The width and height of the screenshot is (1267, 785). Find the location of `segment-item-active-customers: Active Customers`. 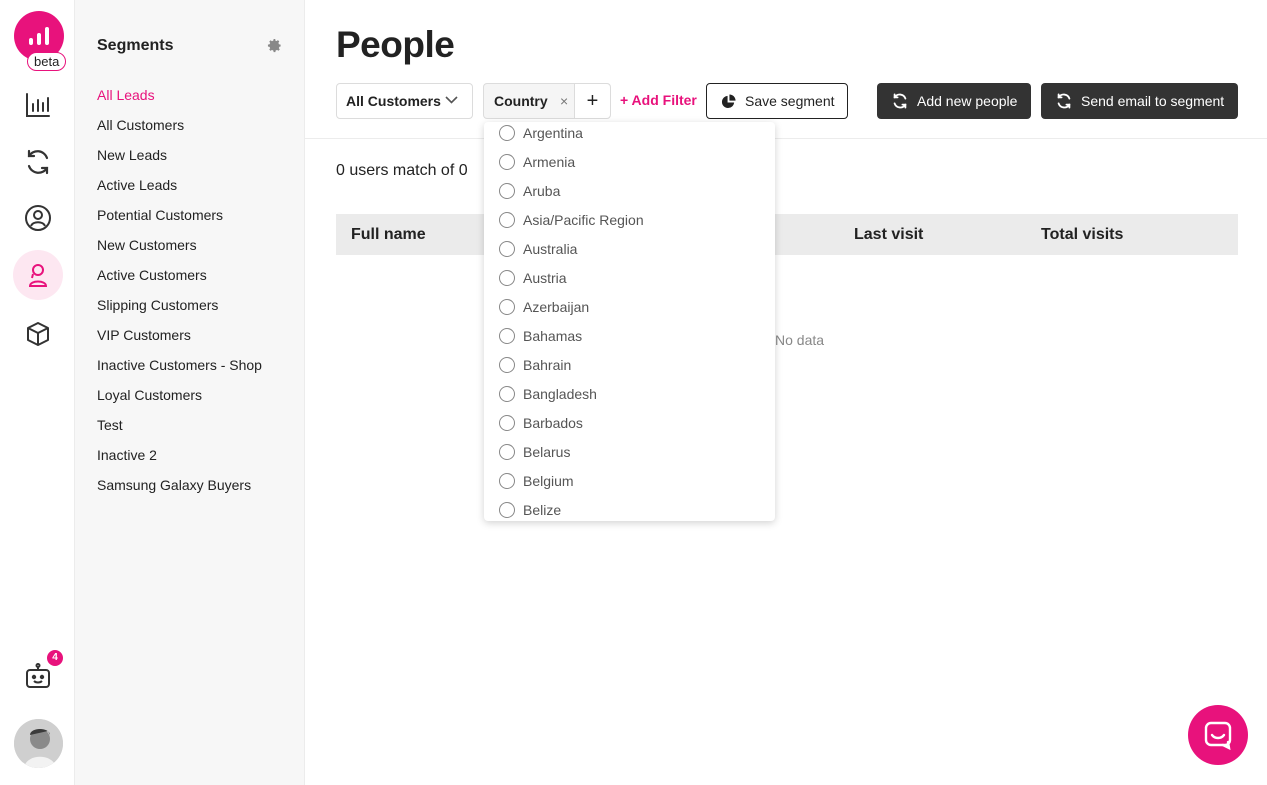

segment-item-active-customers: Active Customers is located at coordinates (179, 282).